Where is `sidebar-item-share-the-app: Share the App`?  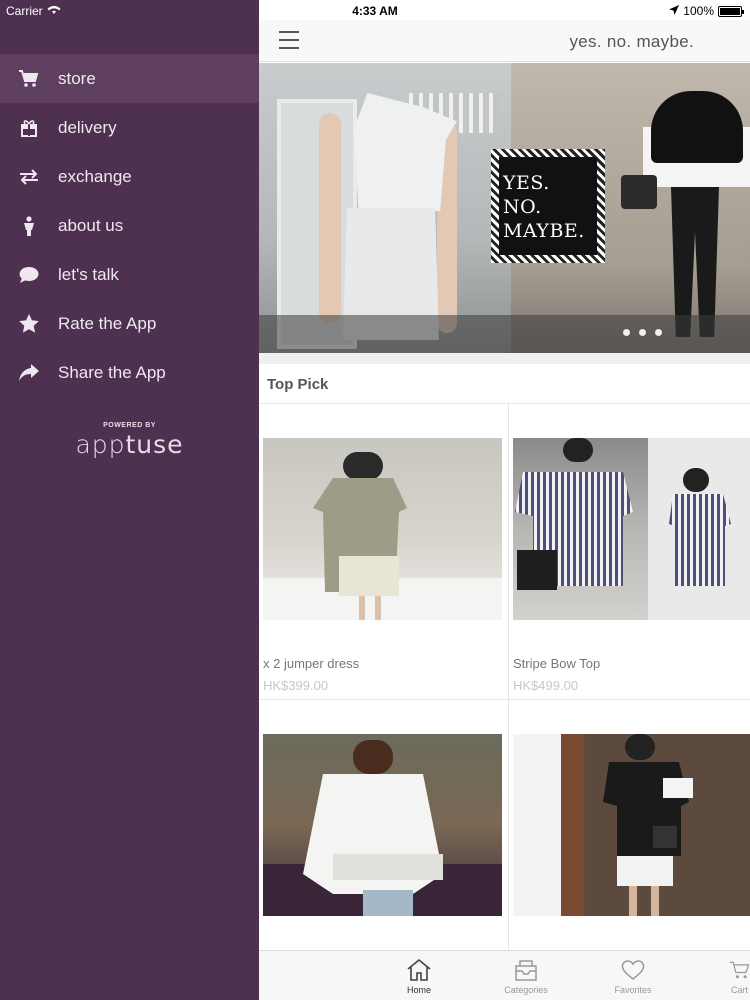
sidebar-item-share-the-app: Share the App is located at coordinates (129, 372).